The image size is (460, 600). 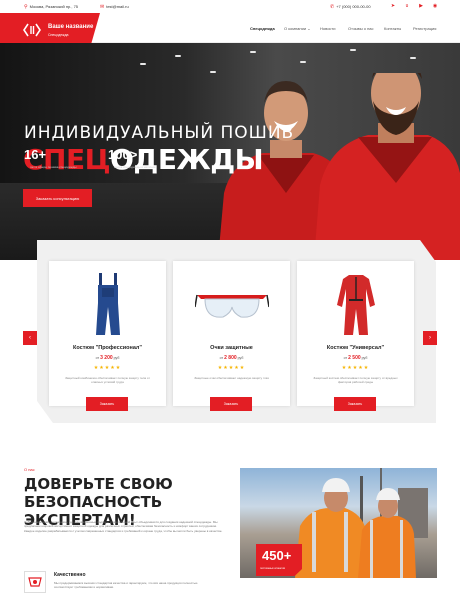 I want to click on product-price: от 3 200 руб, so click(x=107, y=358).